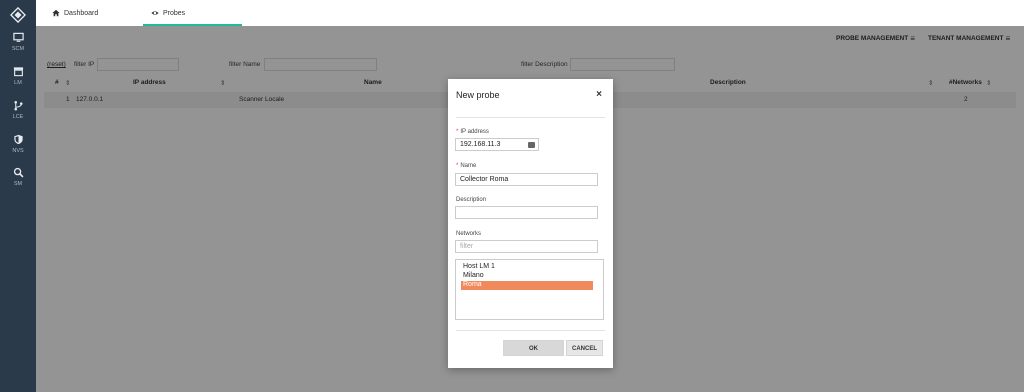 The image size is (1024, 392). I want to click on archive-icon, so click(18, 72).